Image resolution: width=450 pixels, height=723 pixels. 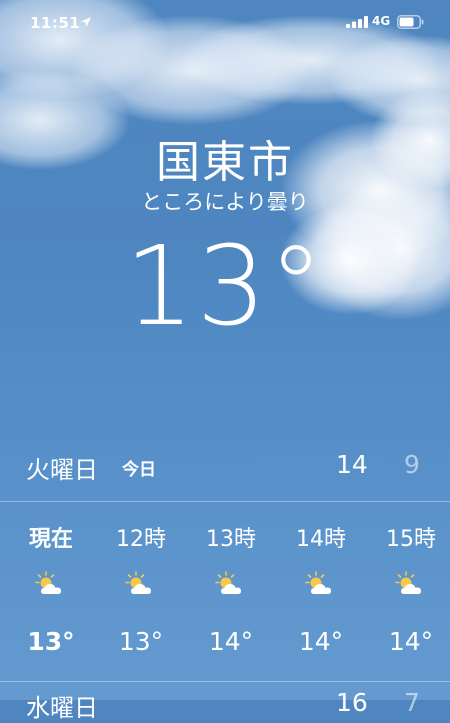 I want to click on hour-item: 13時 14°, so click(x=231, y=591).